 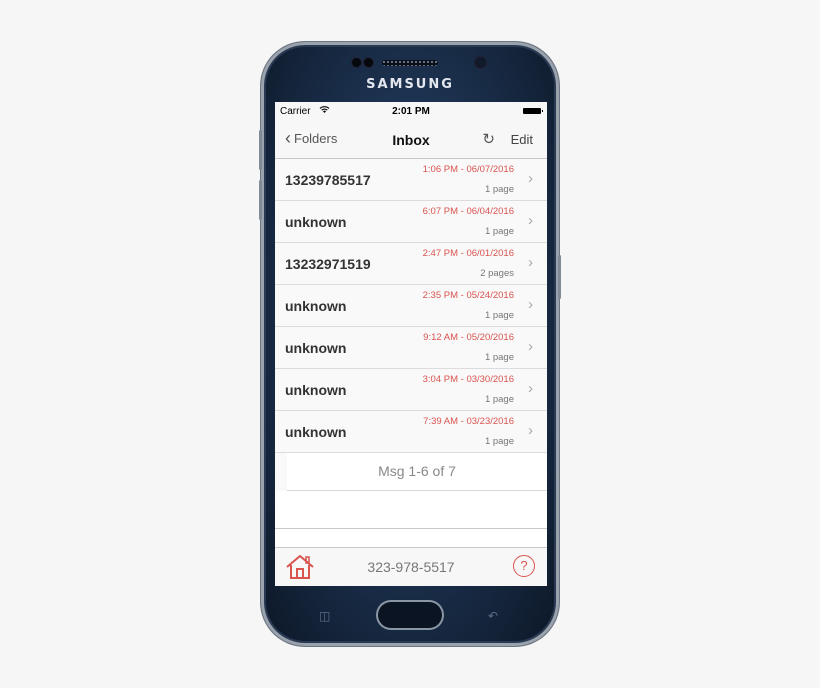 I want to click on fax-number: 323-978-5517, so click(x=411, y=567).